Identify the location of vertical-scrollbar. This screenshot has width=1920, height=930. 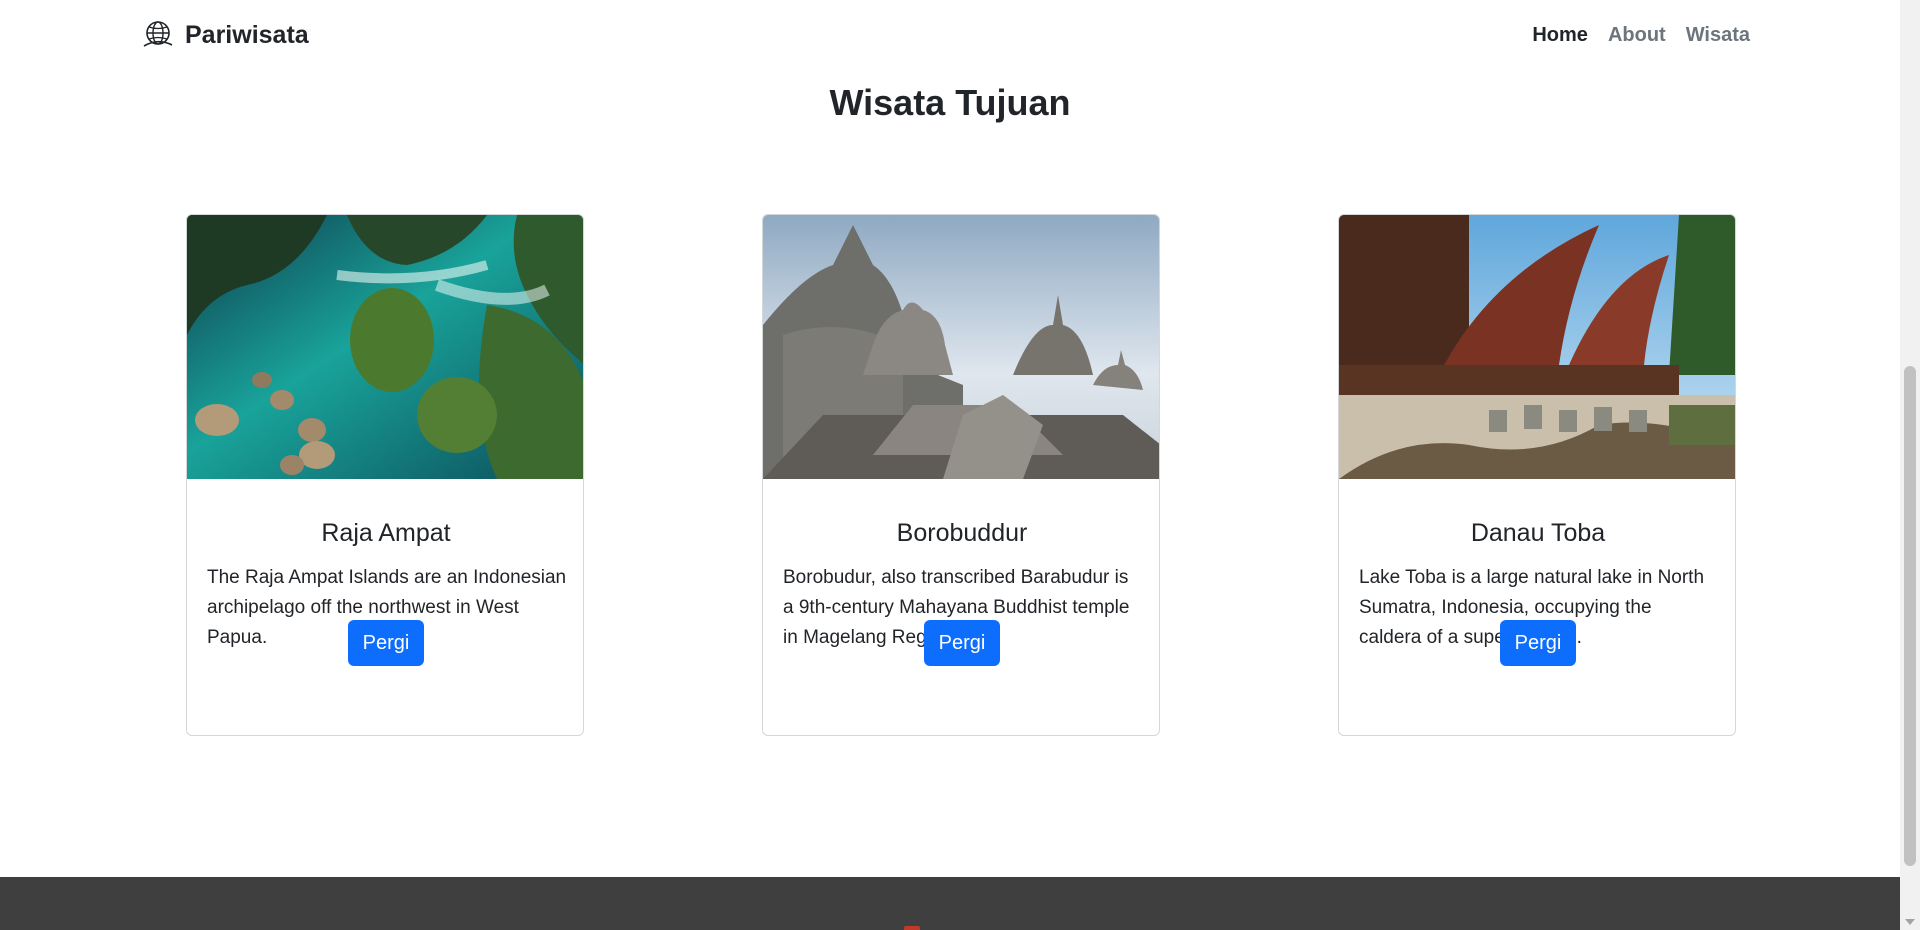
(1910, 465).